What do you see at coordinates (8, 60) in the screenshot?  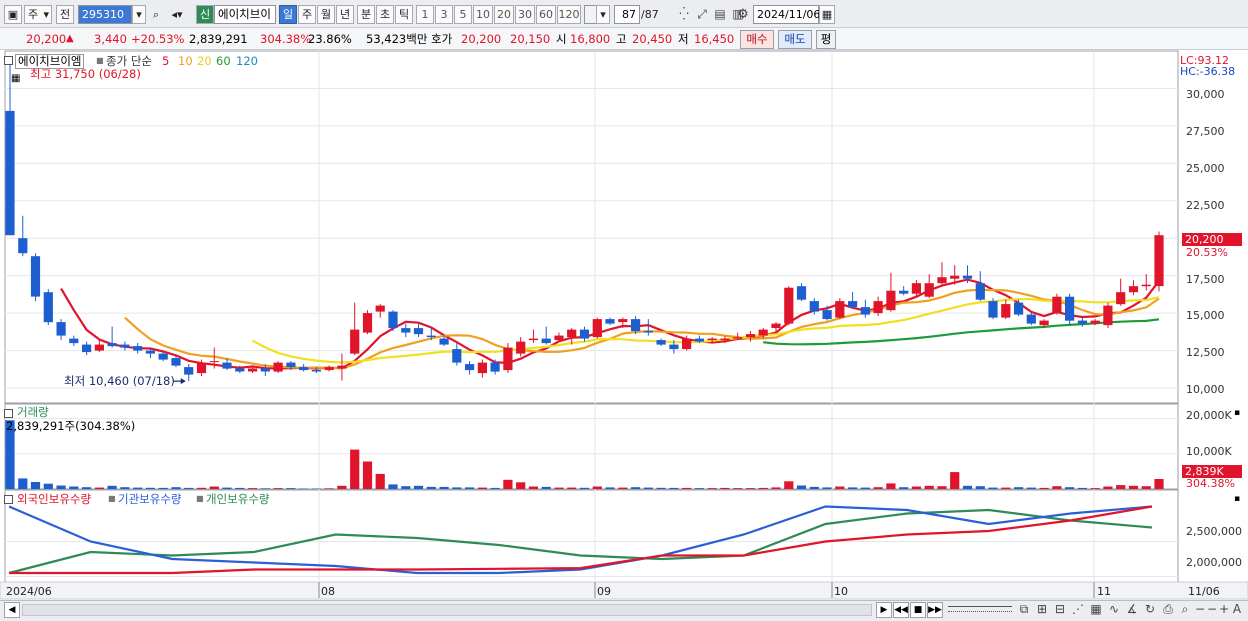 I see `panel-box-icon` at bounding box center [8, 60].